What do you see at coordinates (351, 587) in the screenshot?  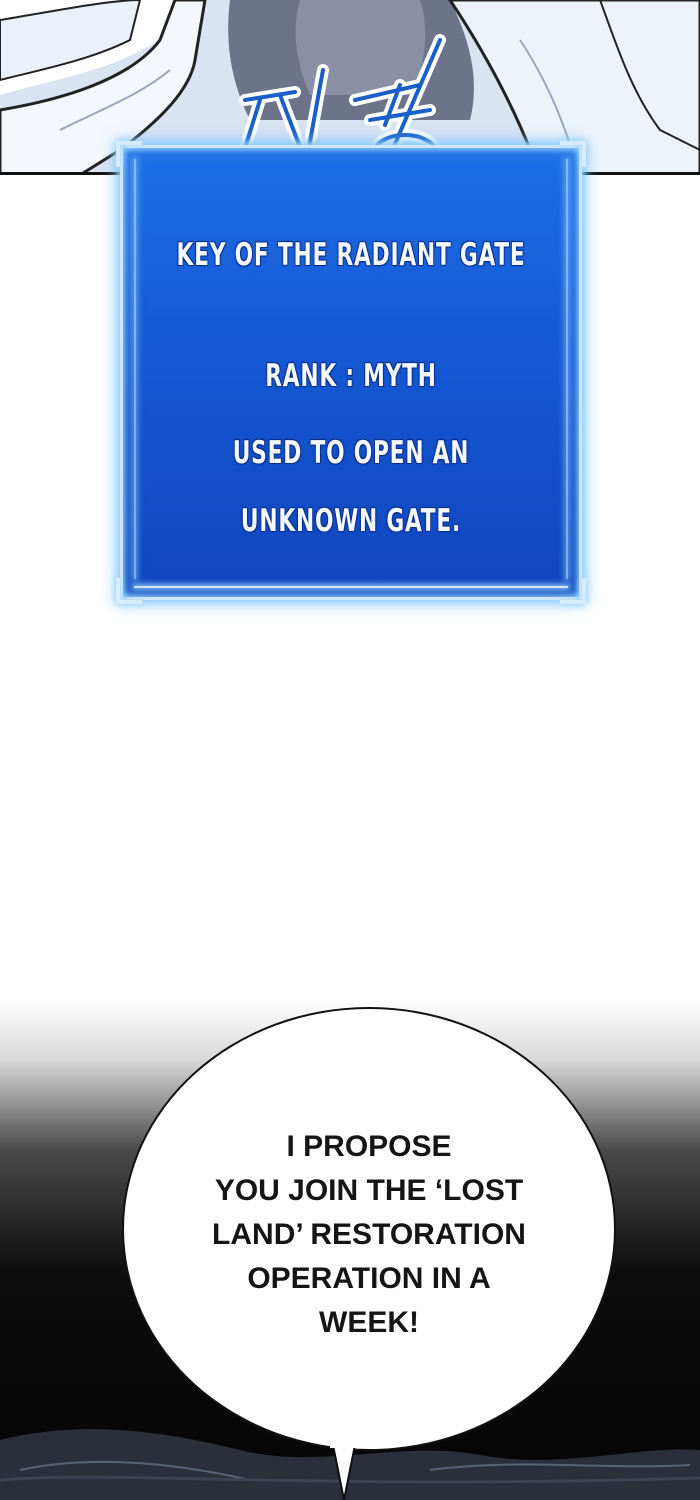 I see `frame-inner-bottom` at bounding box center [351, 587].